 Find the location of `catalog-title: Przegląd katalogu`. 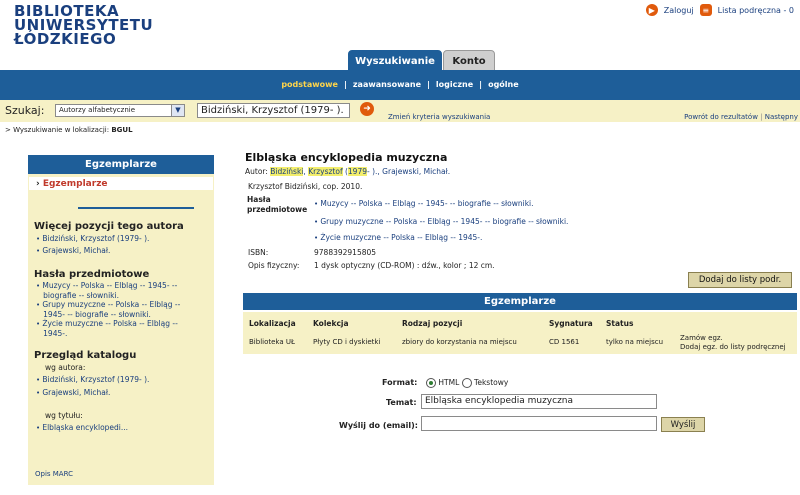

catalog-title: Przegląd katalogu is located at coordinates (85, 355).